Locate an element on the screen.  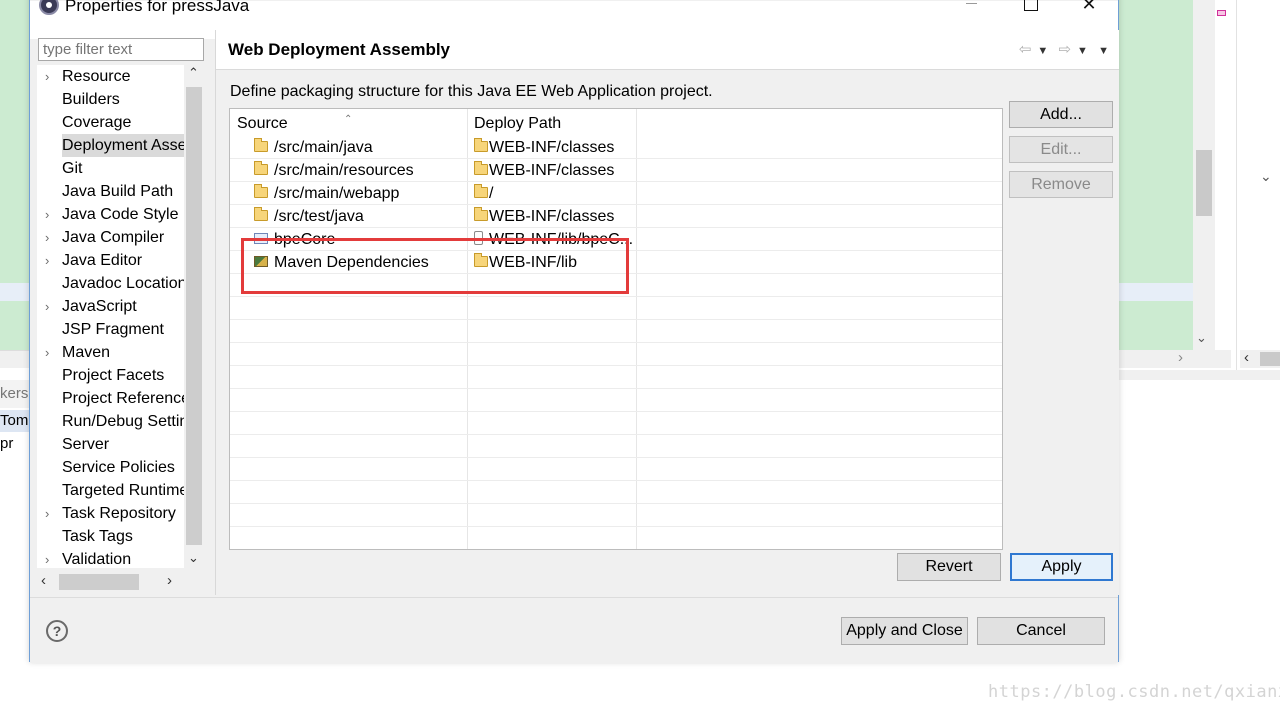
editor-current-line-right is located at coordinates (1156, 292).